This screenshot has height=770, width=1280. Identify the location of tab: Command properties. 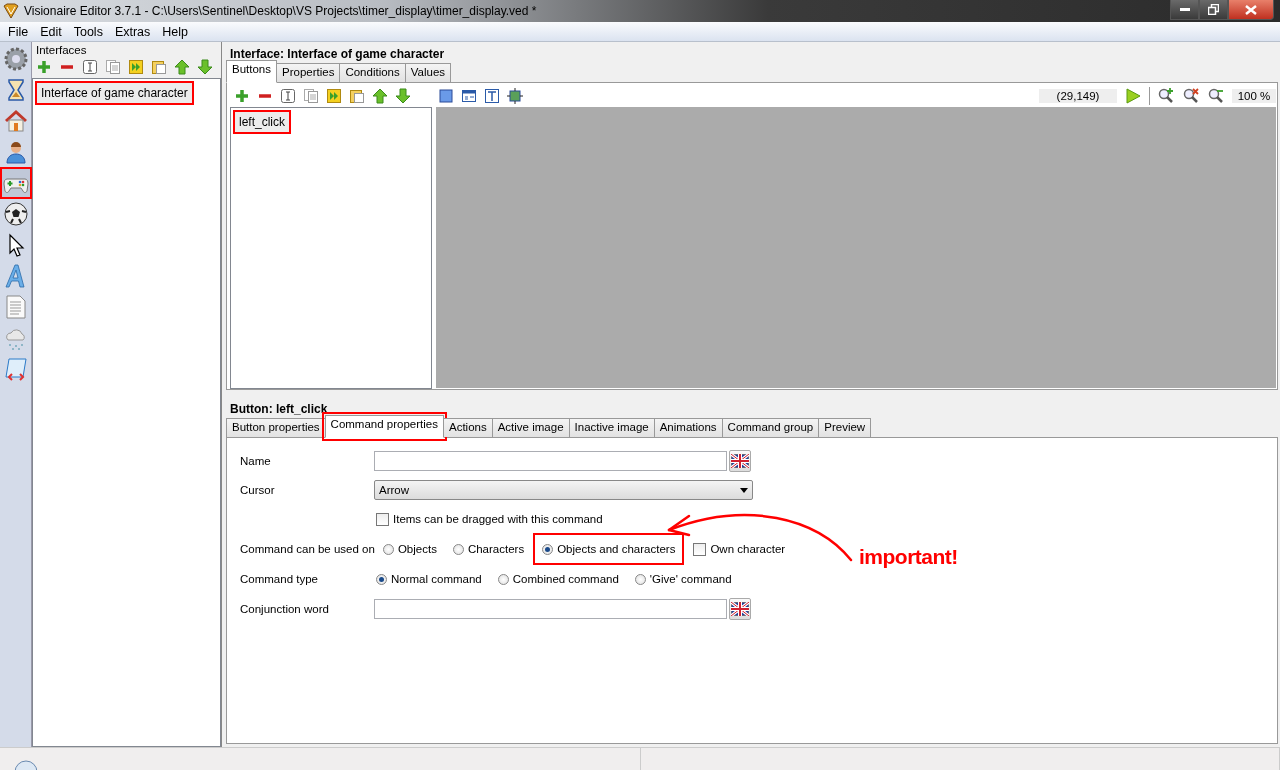
(384, 426).